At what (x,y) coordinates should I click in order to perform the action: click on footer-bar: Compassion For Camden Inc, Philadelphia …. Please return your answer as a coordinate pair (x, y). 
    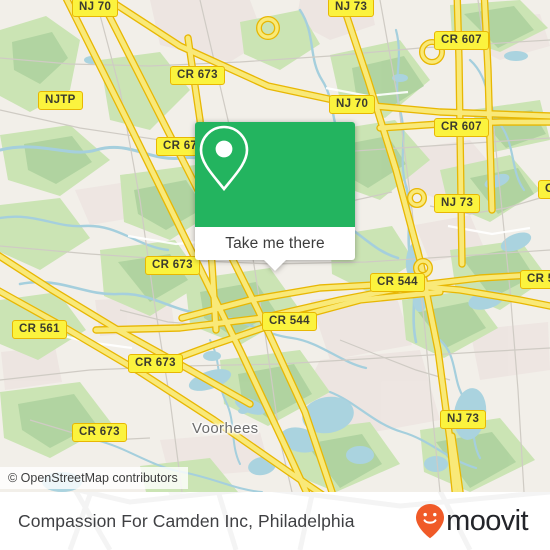
    Looking at the image, I should click on (275, 521).